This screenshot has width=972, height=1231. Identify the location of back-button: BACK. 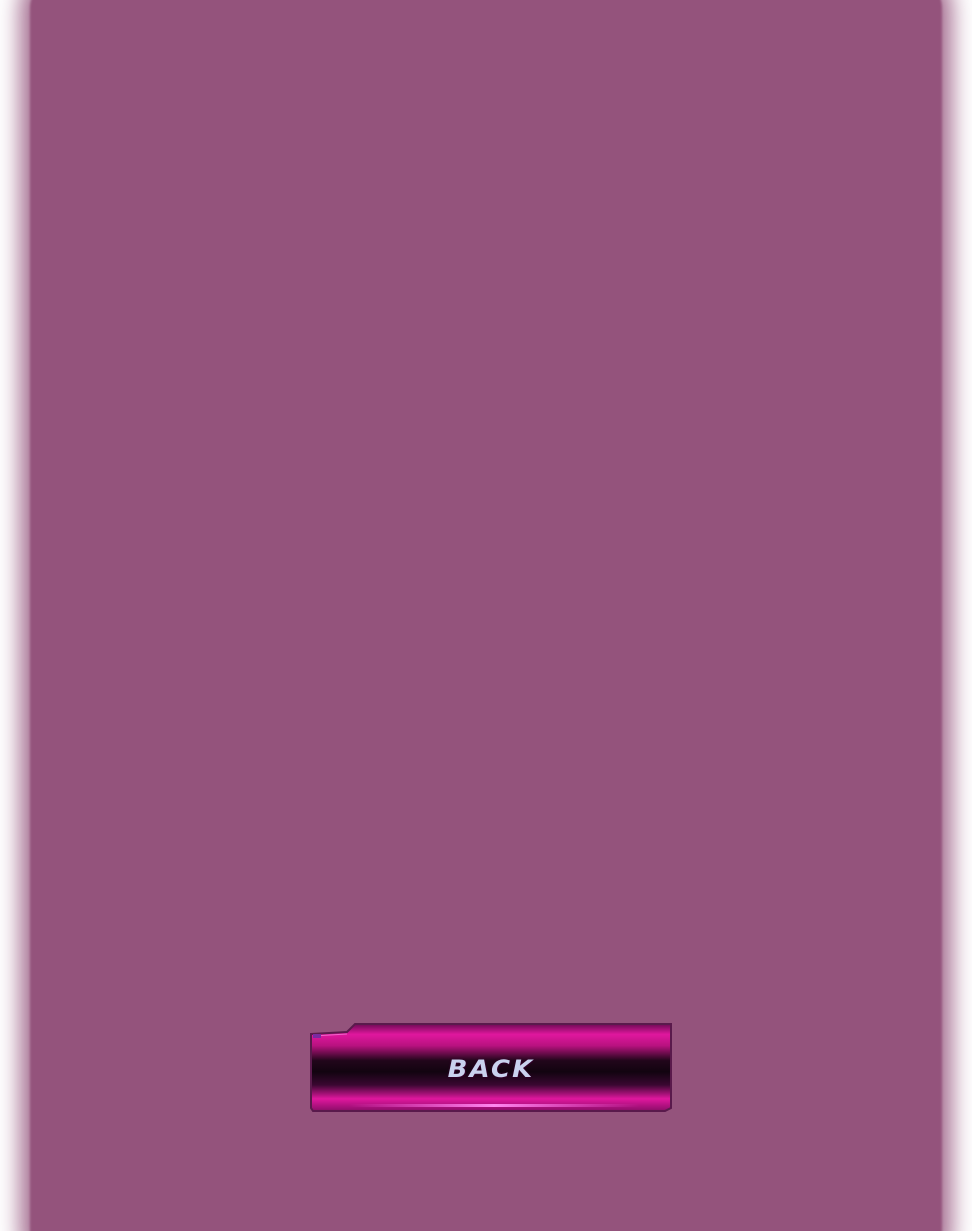
(491, 1067).